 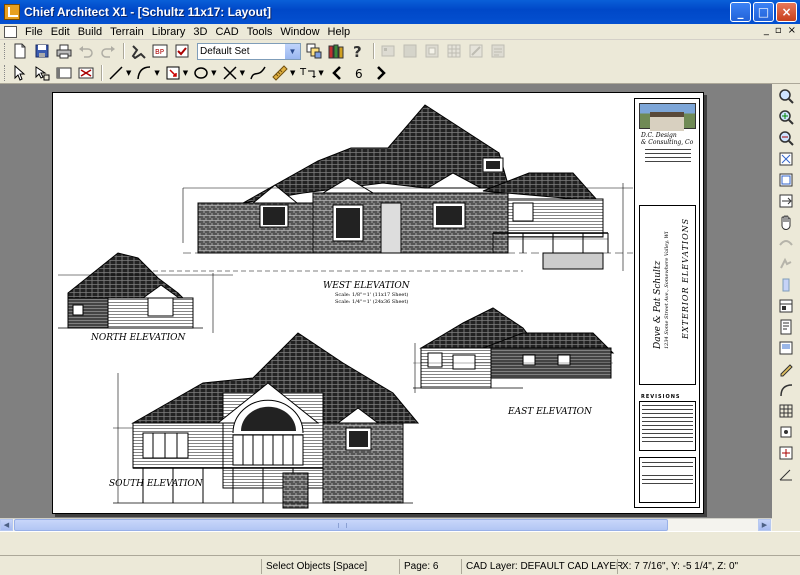 What do you see at coordinates (786, 368) in the screenshot?
I see `draw-tool-button` at bounding box center [786, 368].